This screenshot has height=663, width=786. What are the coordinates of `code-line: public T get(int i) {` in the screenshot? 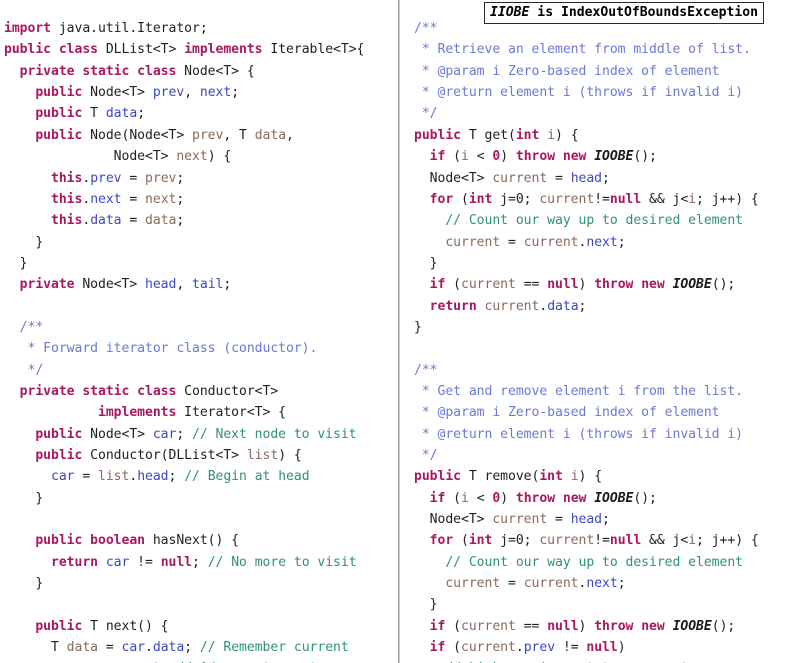 It's located at (496, 135).